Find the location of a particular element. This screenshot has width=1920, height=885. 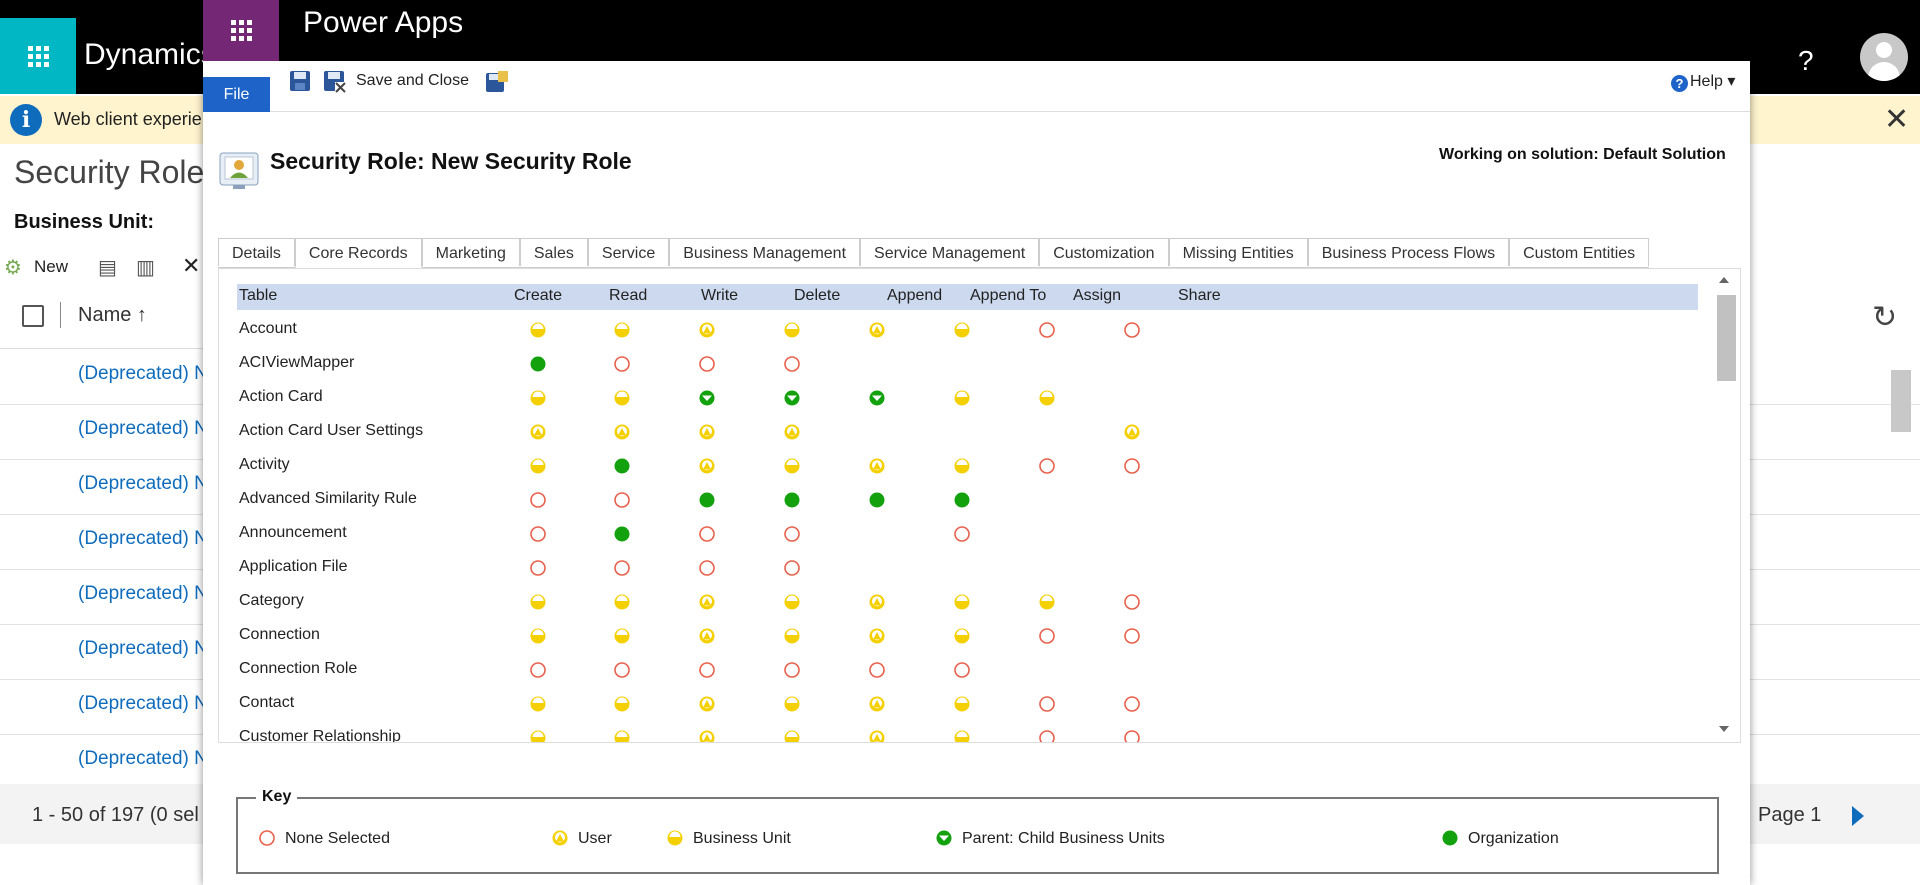

scroll-down-icon is located at coordinates (1724, 729).